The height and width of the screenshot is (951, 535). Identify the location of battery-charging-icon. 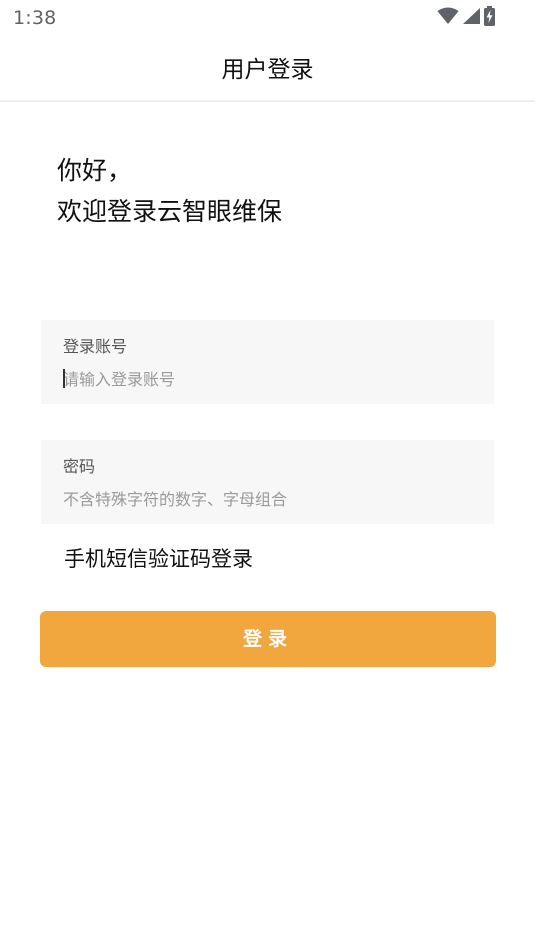
(489, 18).